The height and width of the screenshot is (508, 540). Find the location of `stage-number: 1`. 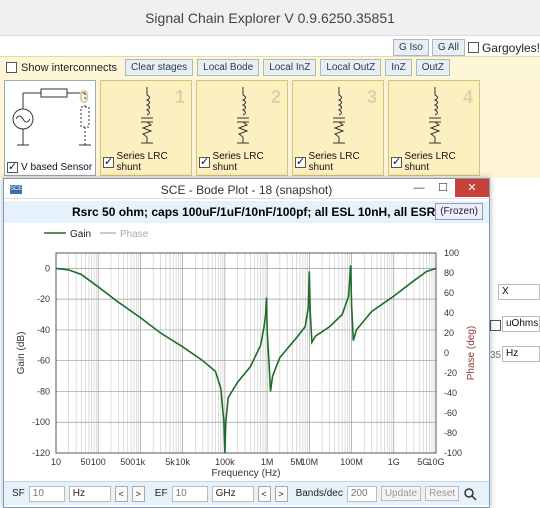

stage-number: 1 is located at coordinates (179, 97).